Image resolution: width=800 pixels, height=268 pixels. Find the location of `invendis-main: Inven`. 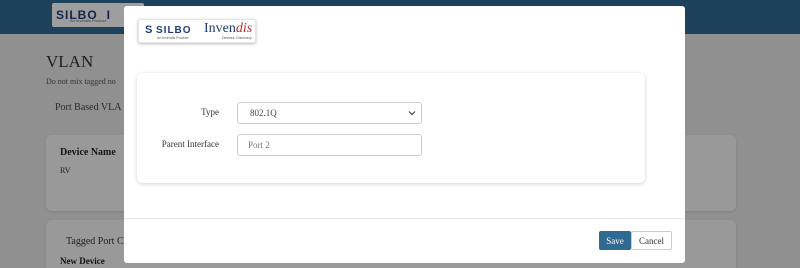

invendis-main: Inven is located at coordinates (220, 28).